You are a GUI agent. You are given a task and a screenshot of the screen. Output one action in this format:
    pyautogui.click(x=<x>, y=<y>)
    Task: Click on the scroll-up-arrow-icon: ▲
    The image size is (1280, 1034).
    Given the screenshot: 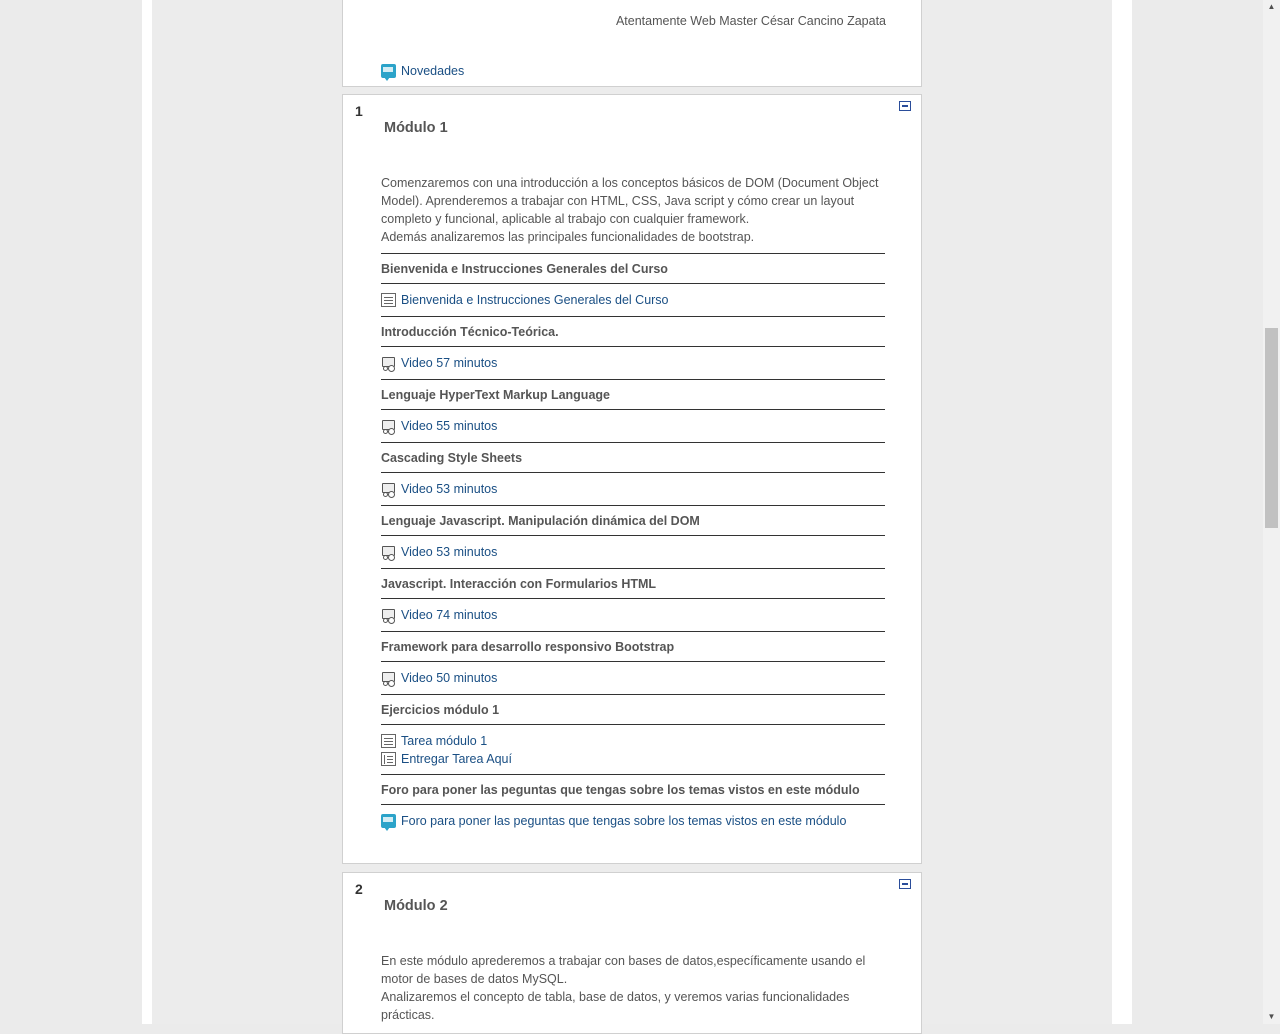 What is the action you would take?
    pyautogui.click(x=1271, y=7)
    